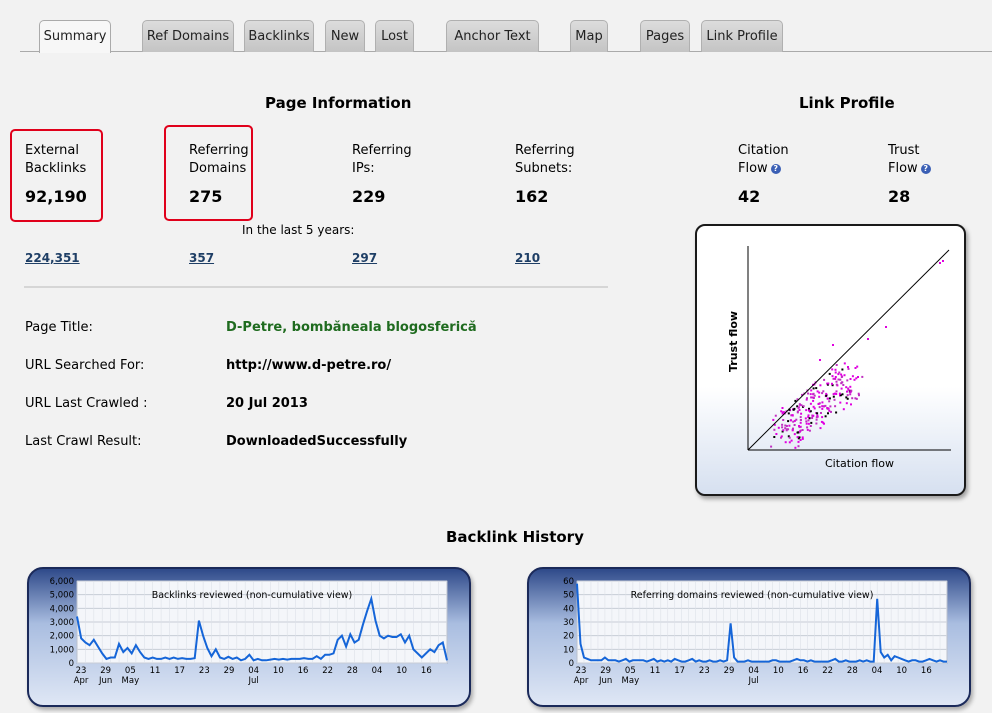  Describe the element at coordinates (351, 327) in the screenshot. I see `page-title-value: D-Petre, bombăneala blogosferică` at that location.